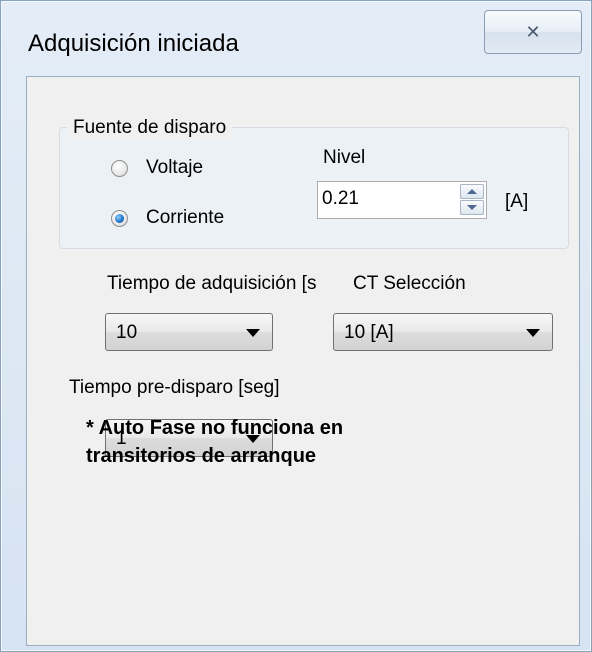 This screenshot has height=652, width=592. I want to click on radio-selected-dot, so click(119, 218).